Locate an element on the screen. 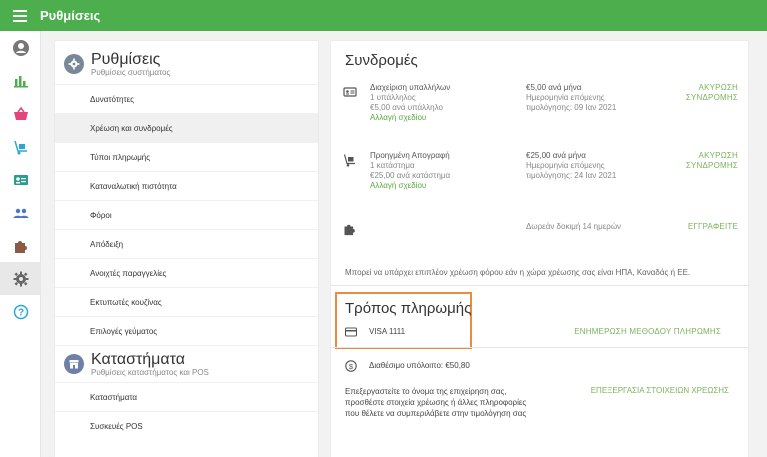  trial-text: Δωρεάν δοκιμή 14 ημερών is located at coordinates (574, 226).